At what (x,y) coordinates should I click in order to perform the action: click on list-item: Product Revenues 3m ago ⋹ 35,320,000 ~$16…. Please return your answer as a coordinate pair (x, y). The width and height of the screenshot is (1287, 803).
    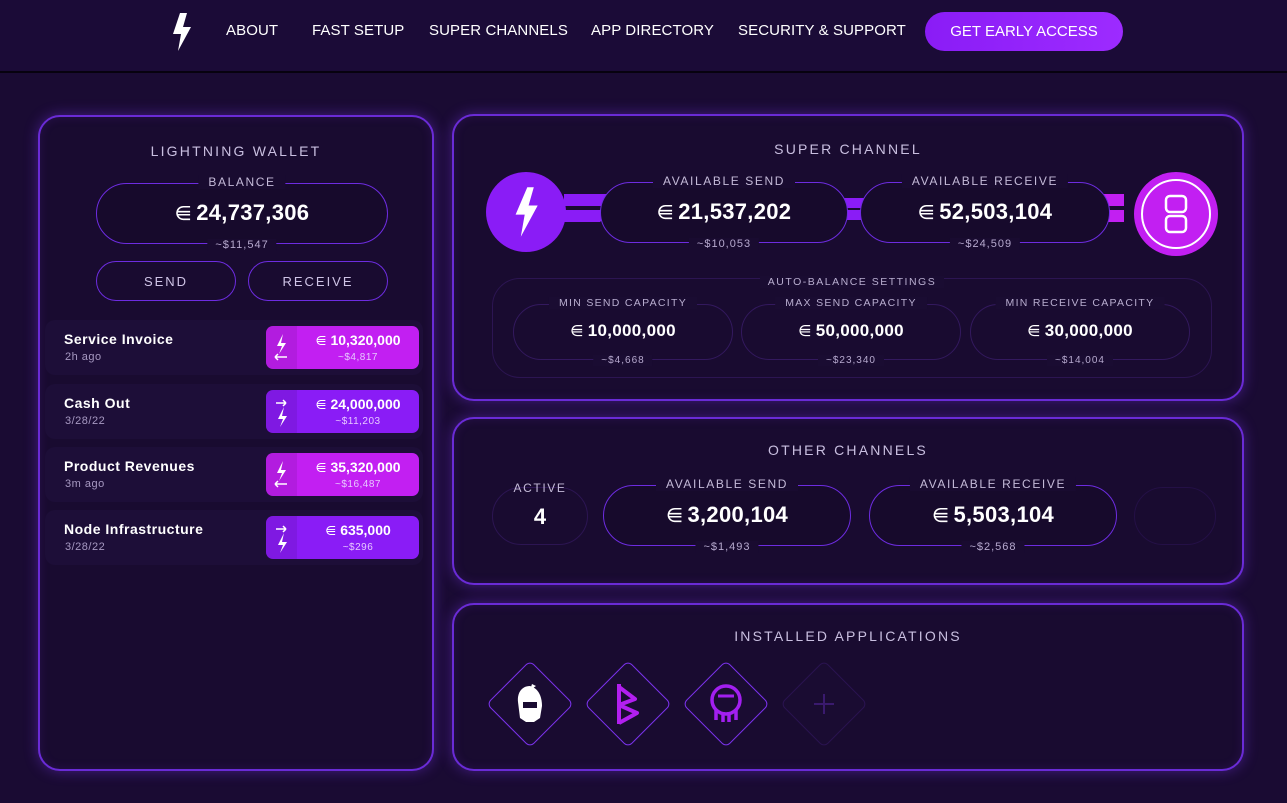
    Looking at the image, I should click on (234, 474).